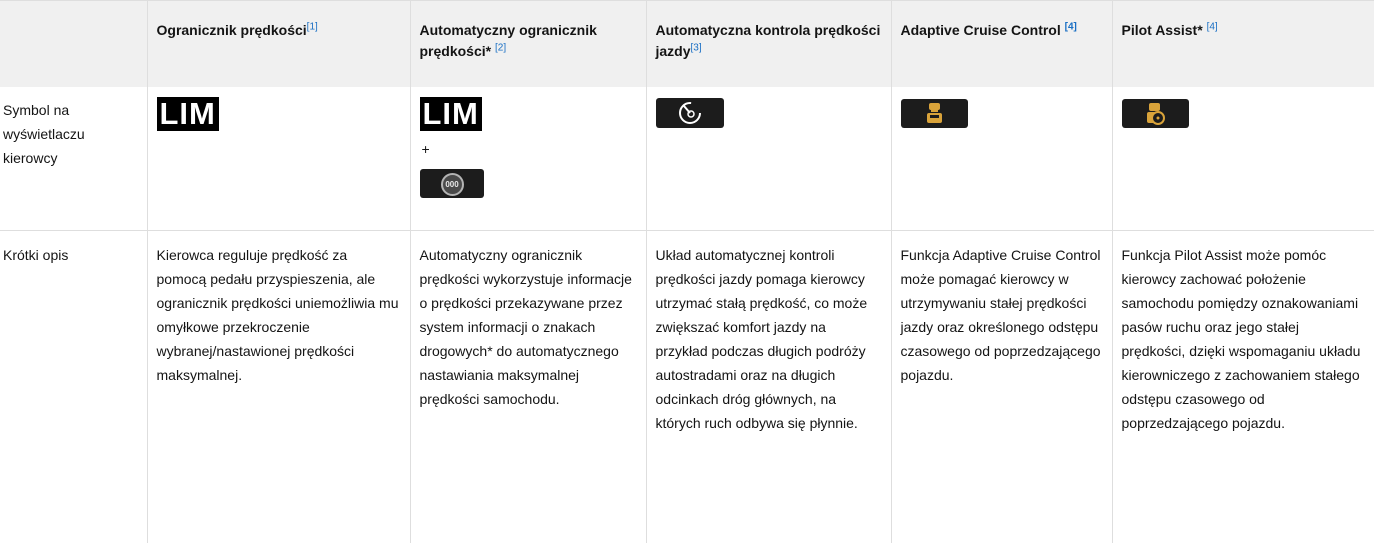 The height and width of the screenshot is (551, 1374). Describe the element at coordinates (1001, 158) in the screenshot. I see `acc-symbol-cell` at that location.